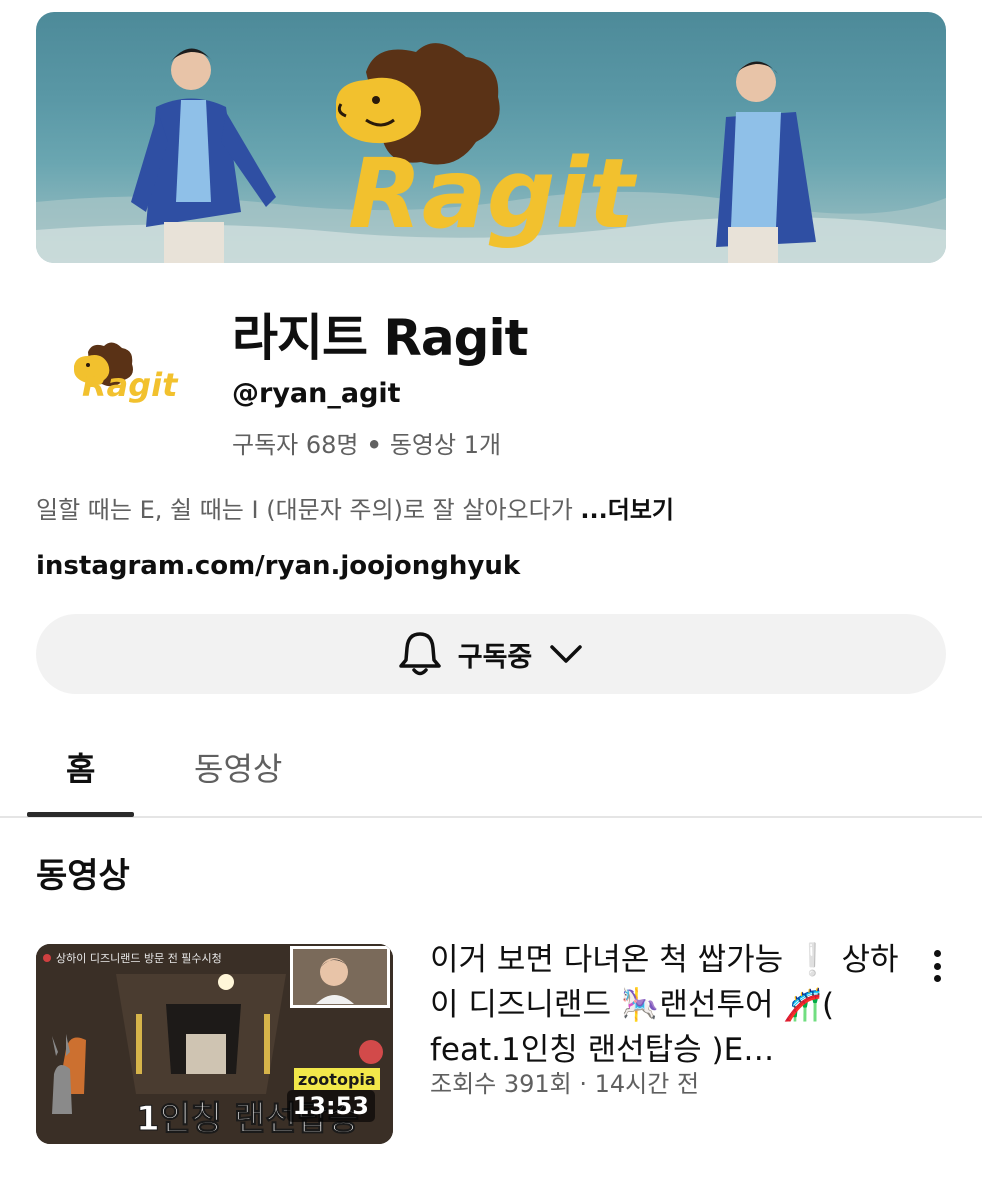 The height and width of the screenshot is (1200, 982). Describe the element at coordinates (445, 445) in the screenshot. I see `video-count: 동영상 1개` at that location.